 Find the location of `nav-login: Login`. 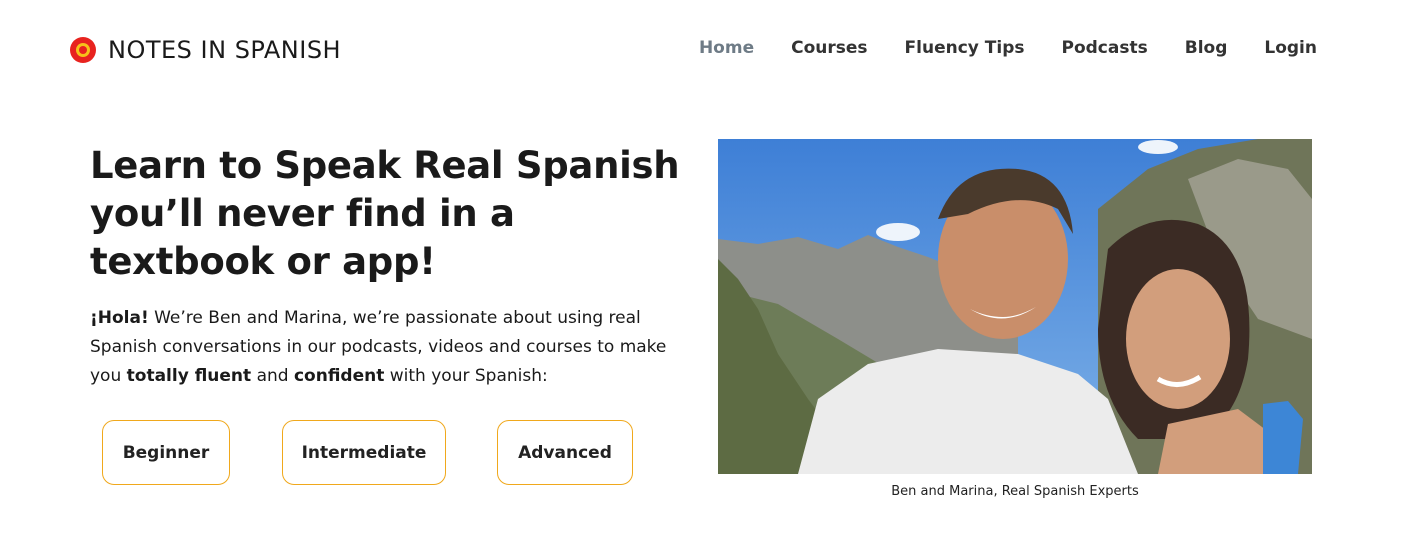

nav-login: Login is located at coordinates (1290, 48).